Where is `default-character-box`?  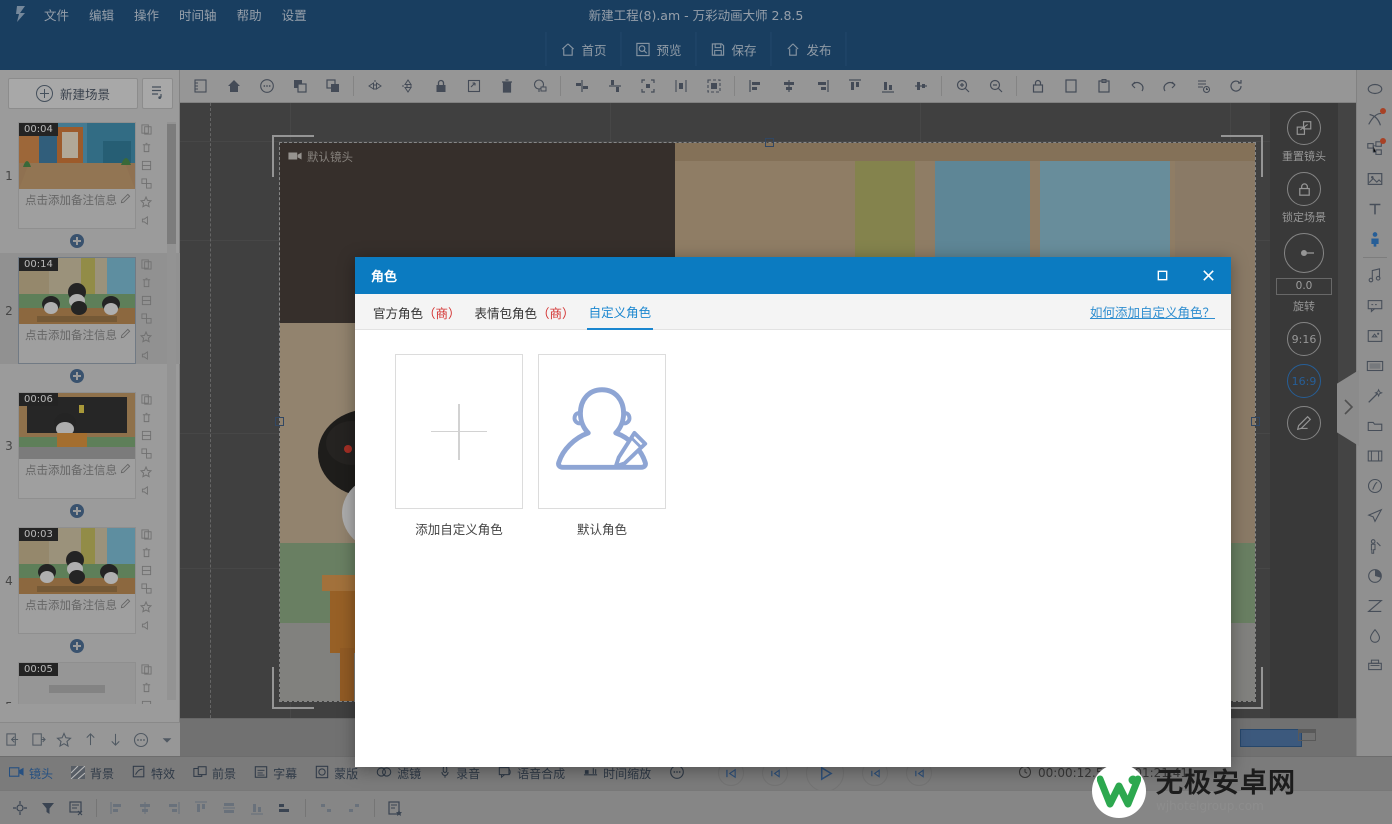 default-character-box is located at coordinates (602, 431).